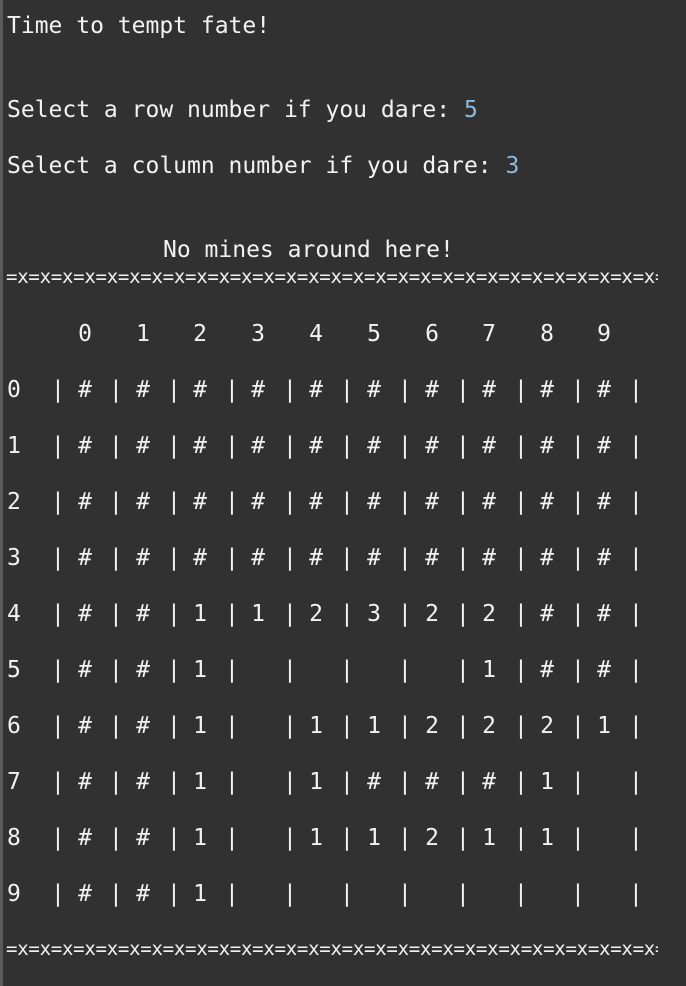 This screenshot has width=686, height=986. I want to click on row-label: 9, so click(14, 894).